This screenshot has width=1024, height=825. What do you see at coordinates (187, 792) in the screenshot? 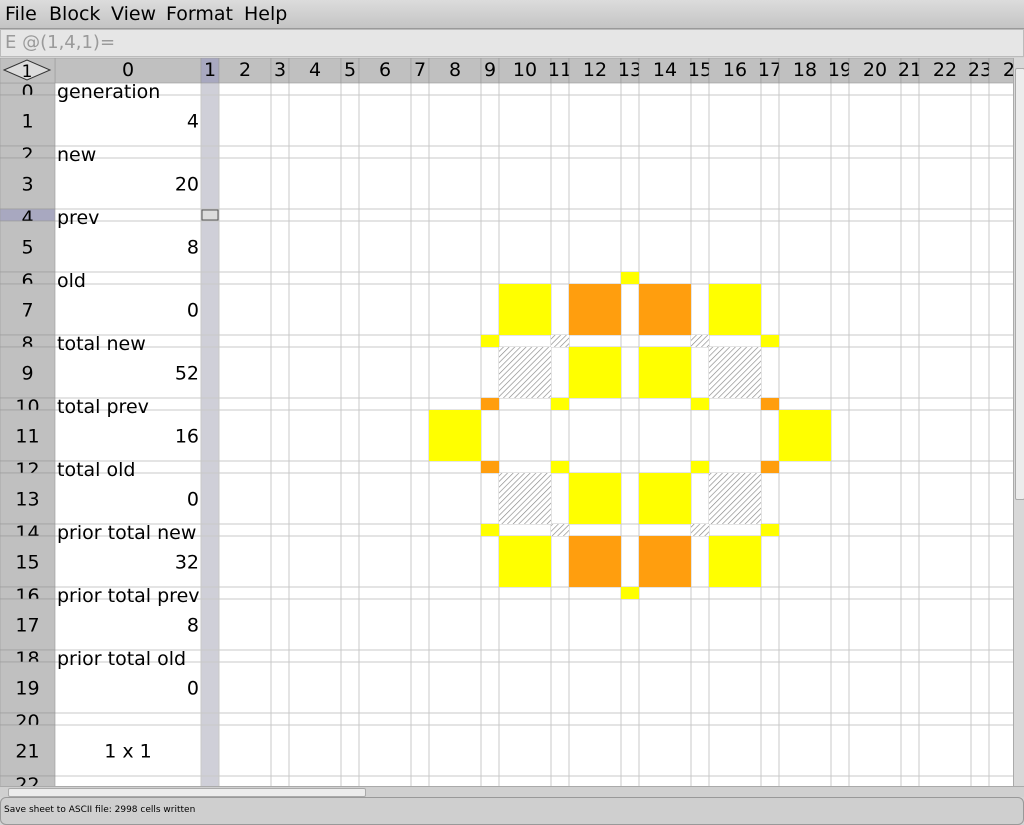
I see `horizontal-scroll-thumb` at bounding box center [187, 792].